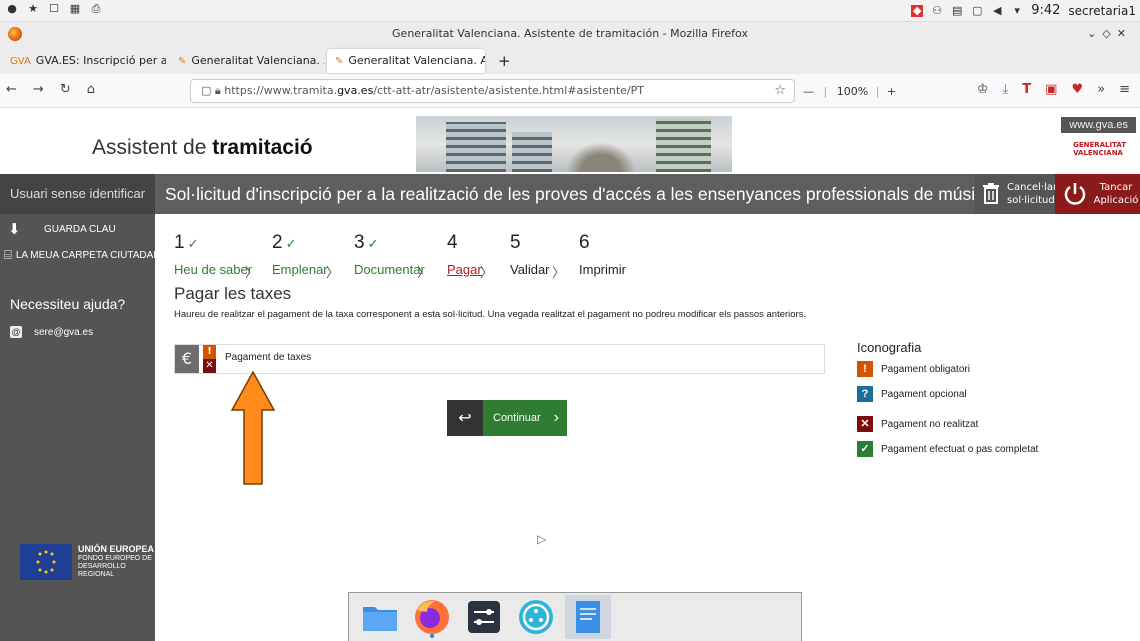 The width and height of the screenshot is (1140, 641). Describe the element at coordinates (465, 418) in the screenshot. I see `back-button: ↩` at that location.